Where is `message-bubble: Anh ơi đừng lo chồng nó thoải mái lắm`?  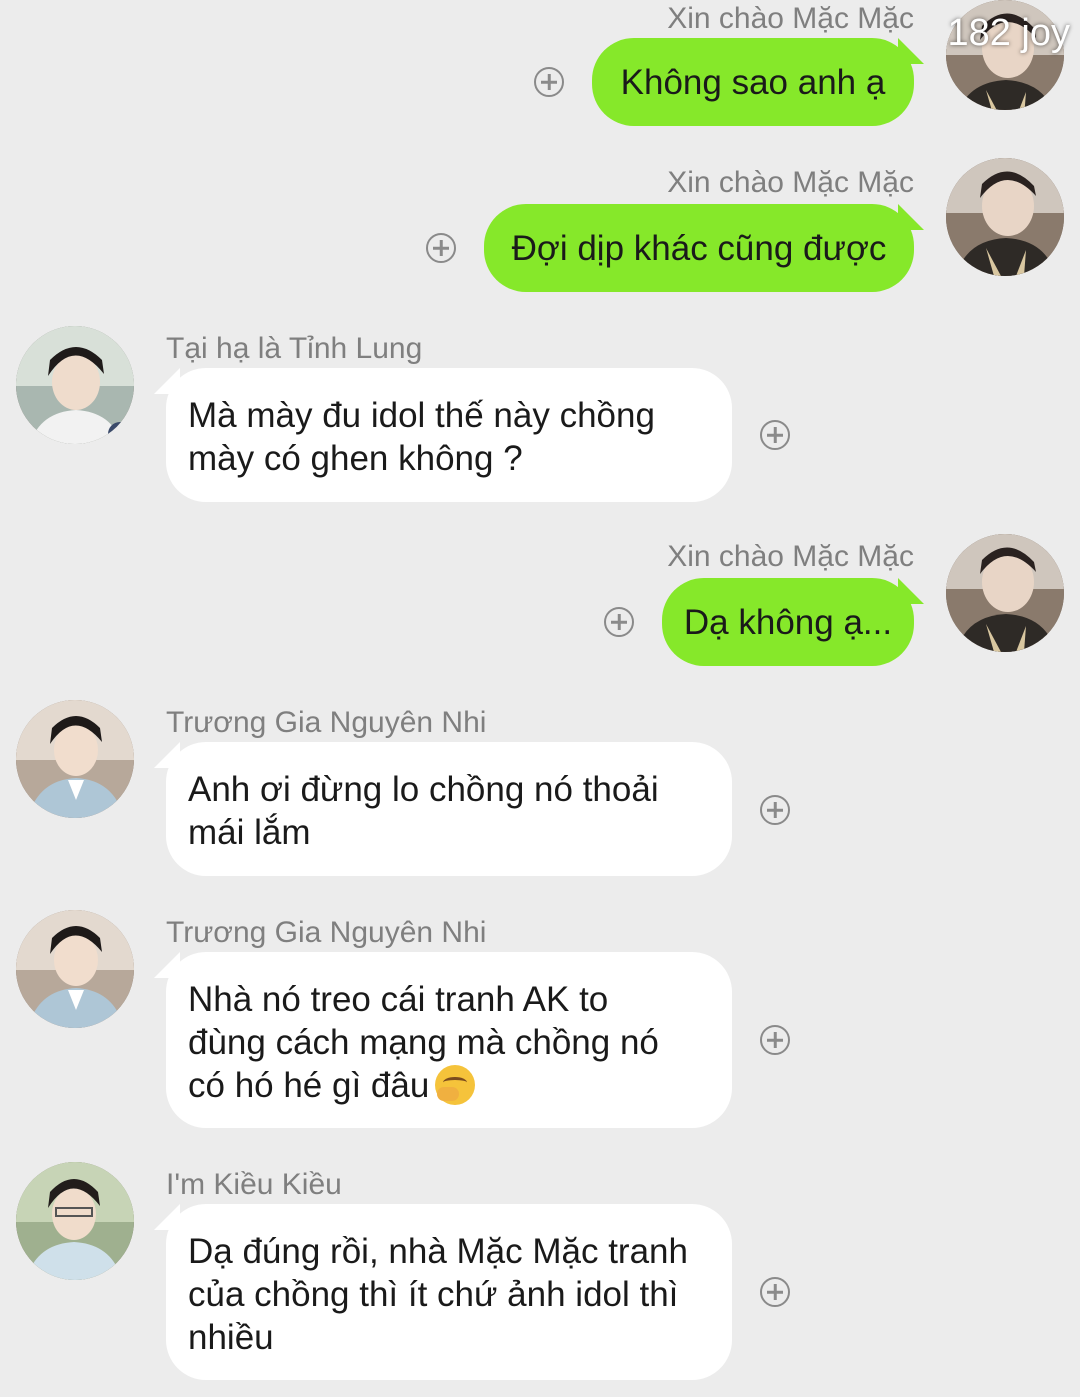
message-bubble: Anh ơi đừng lo chồng nó thoải mái lắm is located at coordinates (449, 809).